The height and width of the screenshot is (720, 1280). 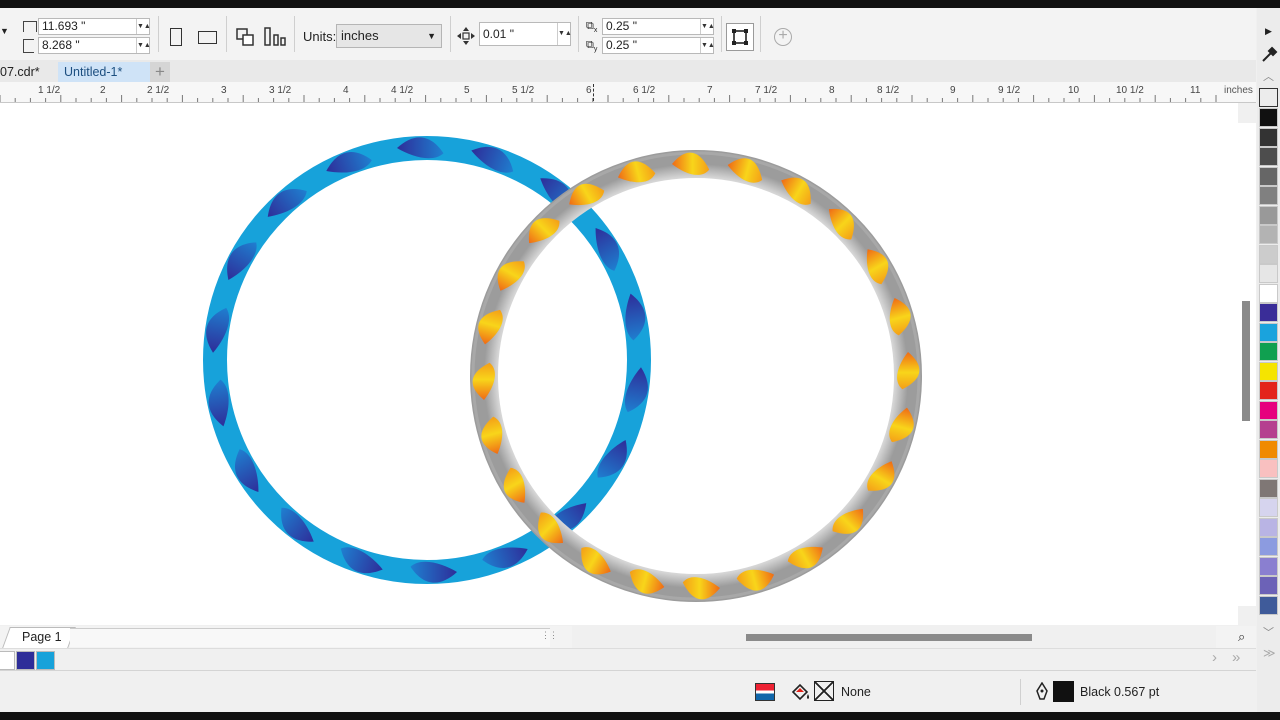 I want to click on no-fill-swatch-icon, so click(x=824, y=691).